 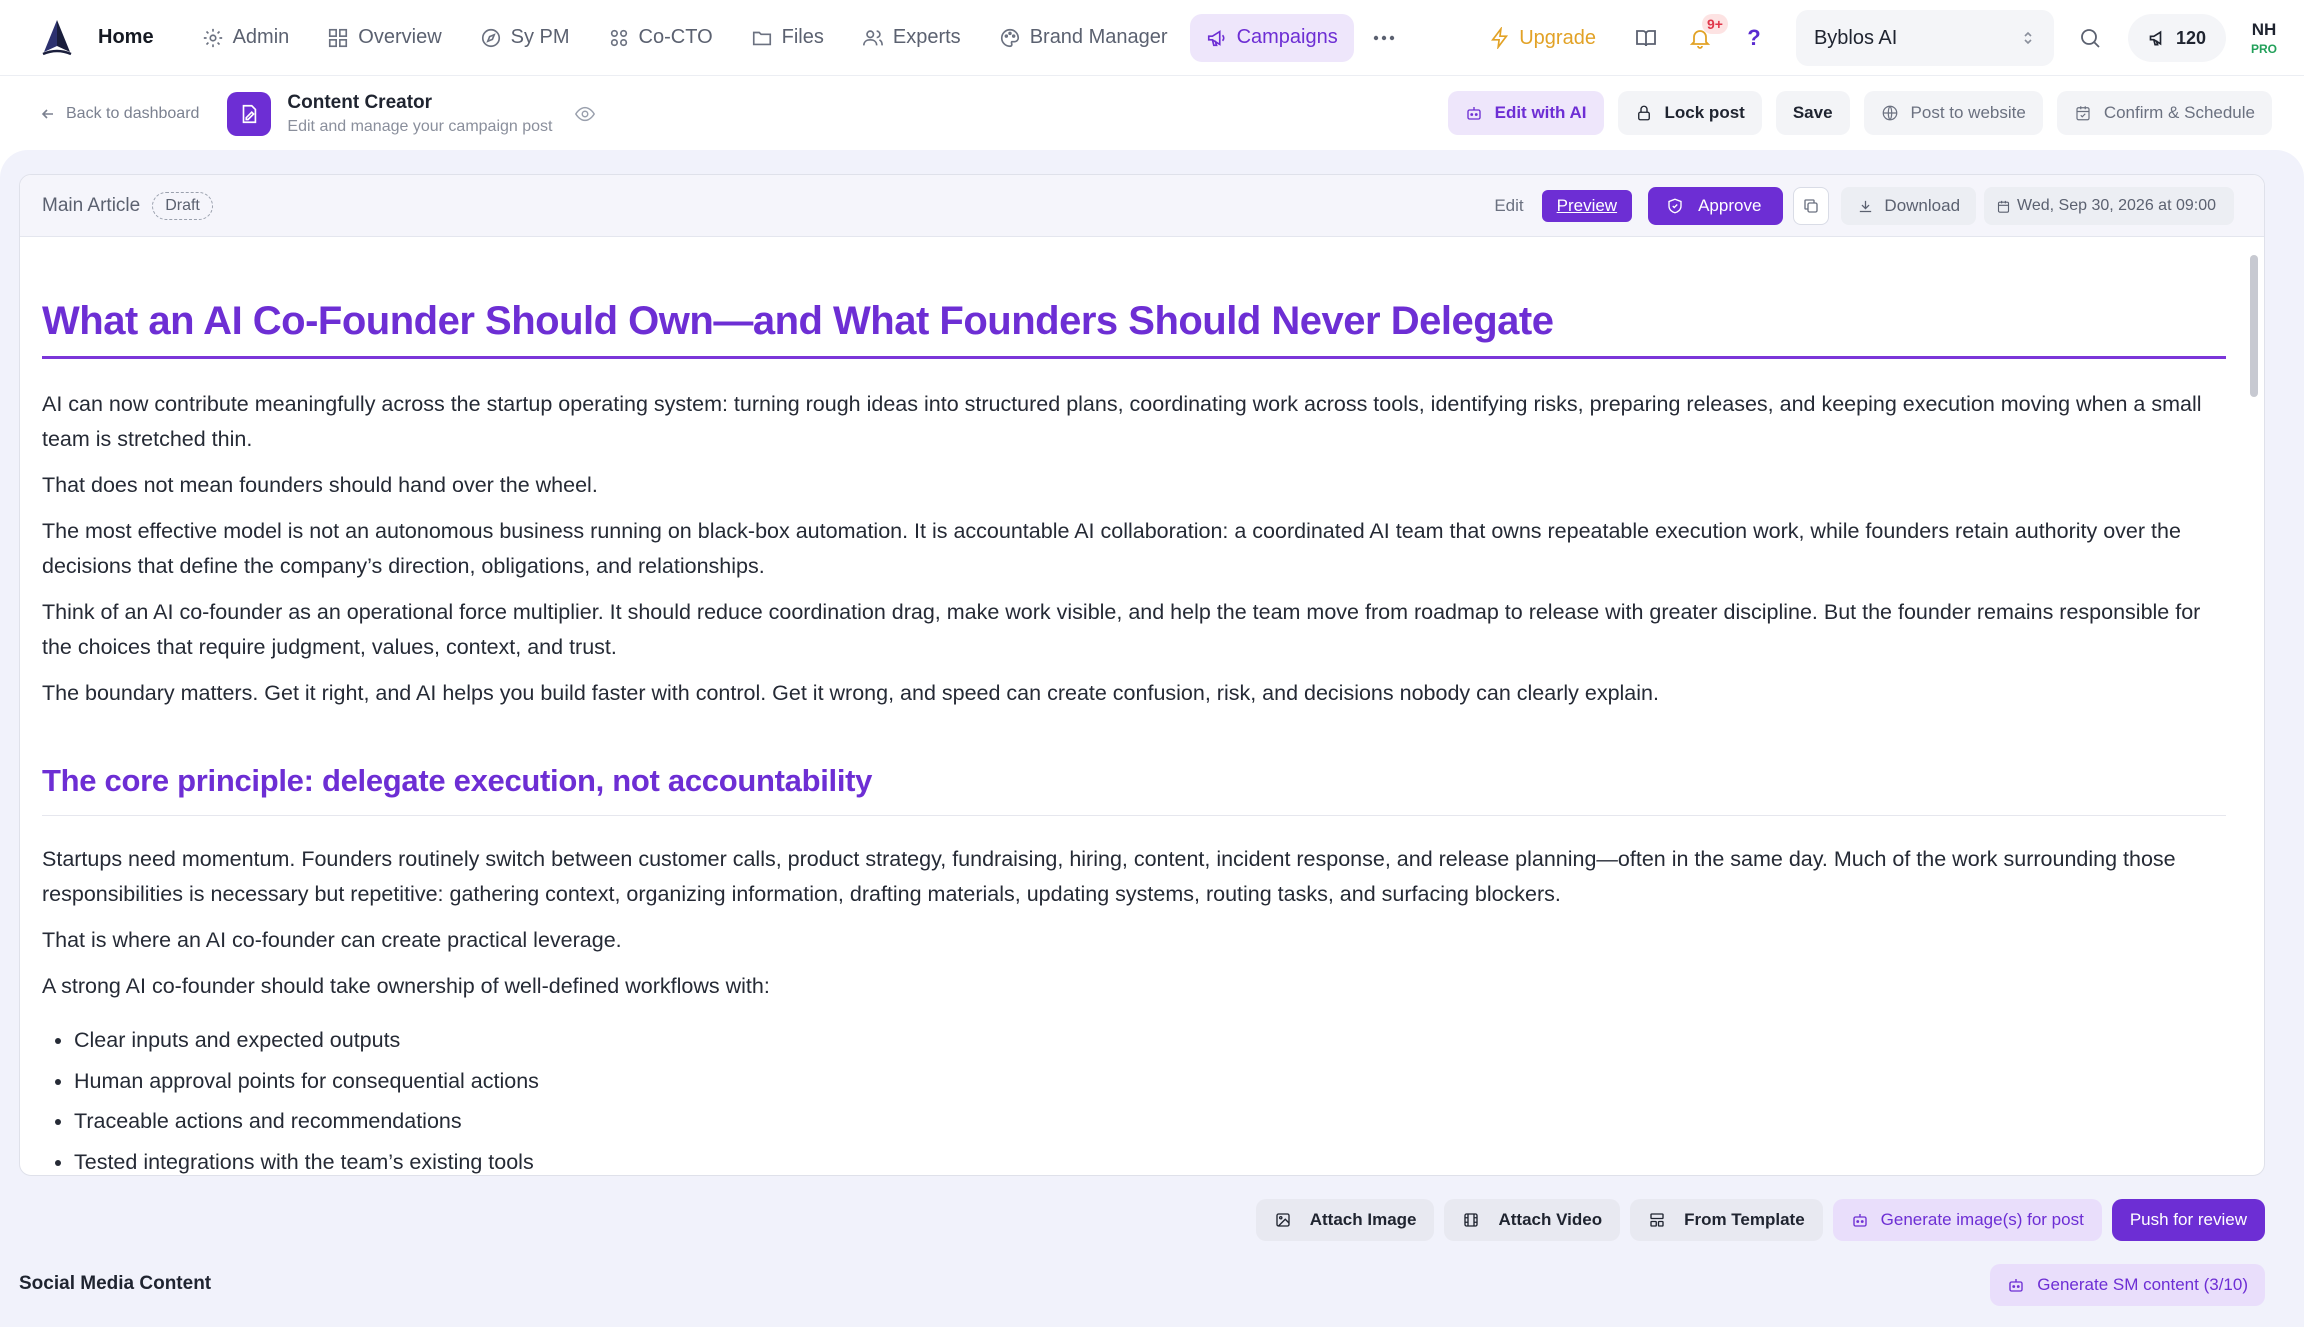 I want to click on search-button, so click(x=2090, y=38).